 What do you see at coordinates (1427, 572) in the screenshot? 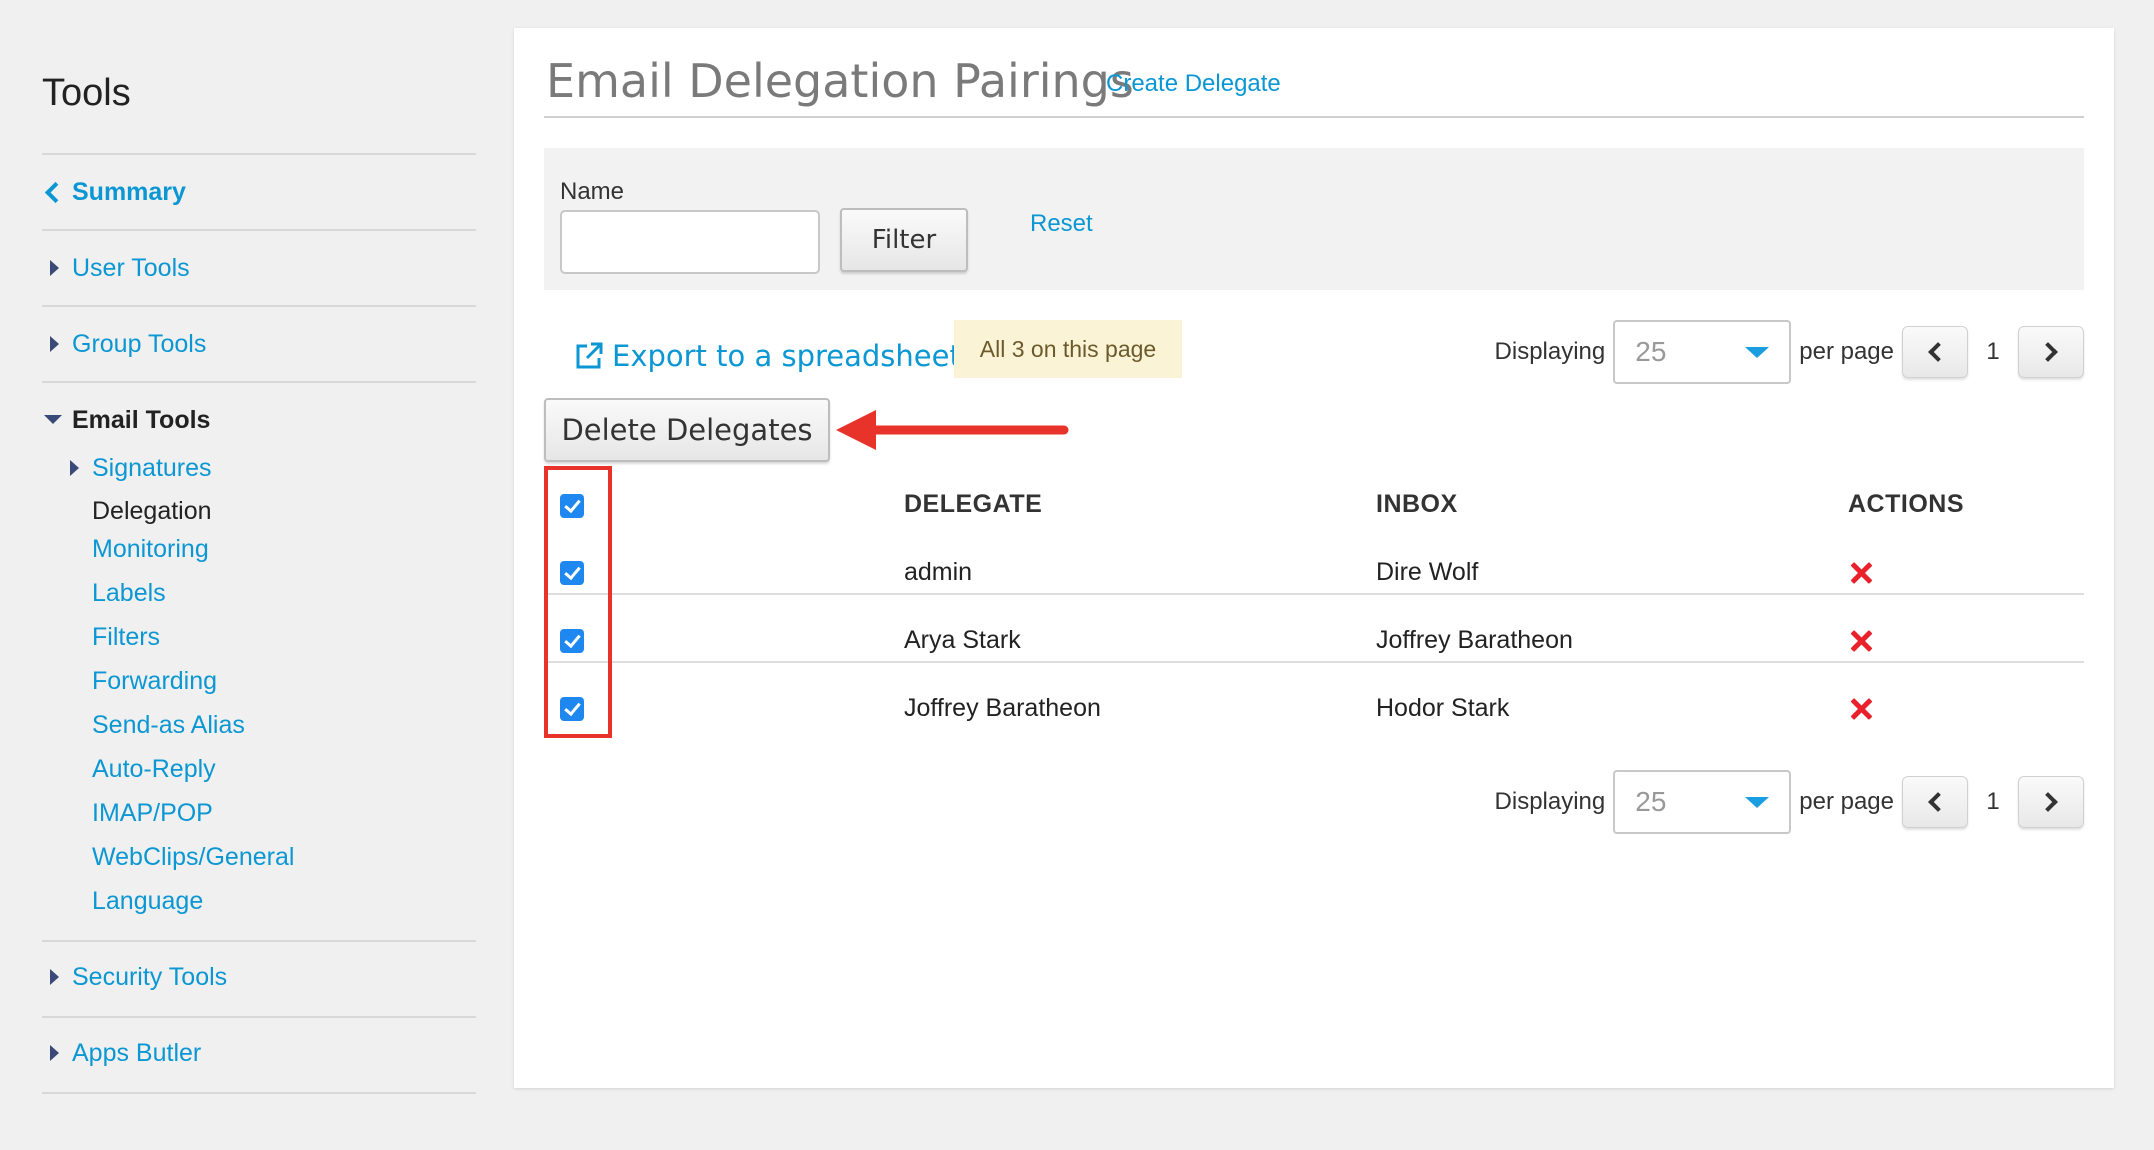
I see `inbox-cell: Dire Wolf` at bounding box center [1427, 572].